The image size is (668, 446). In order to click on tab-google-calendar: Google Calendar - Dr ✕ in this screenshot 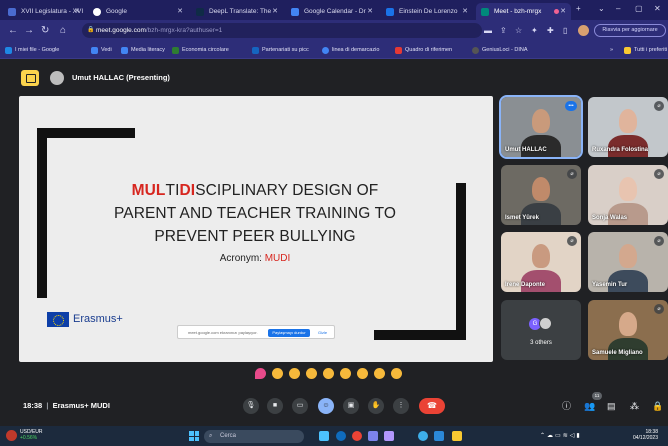, I will do `click(332, 11)`.